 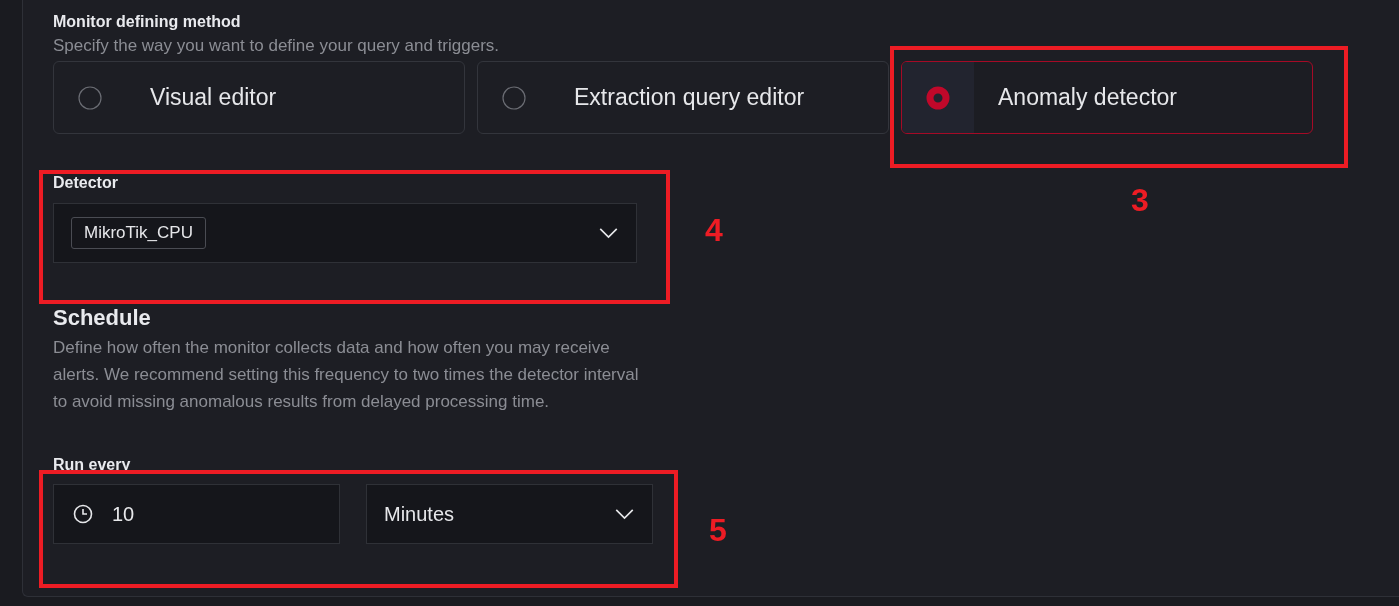 What do you see at coordinates (1140, 200) in the screenshot?
I see `annotation-number: 3` at bounding box center [1140, 200].